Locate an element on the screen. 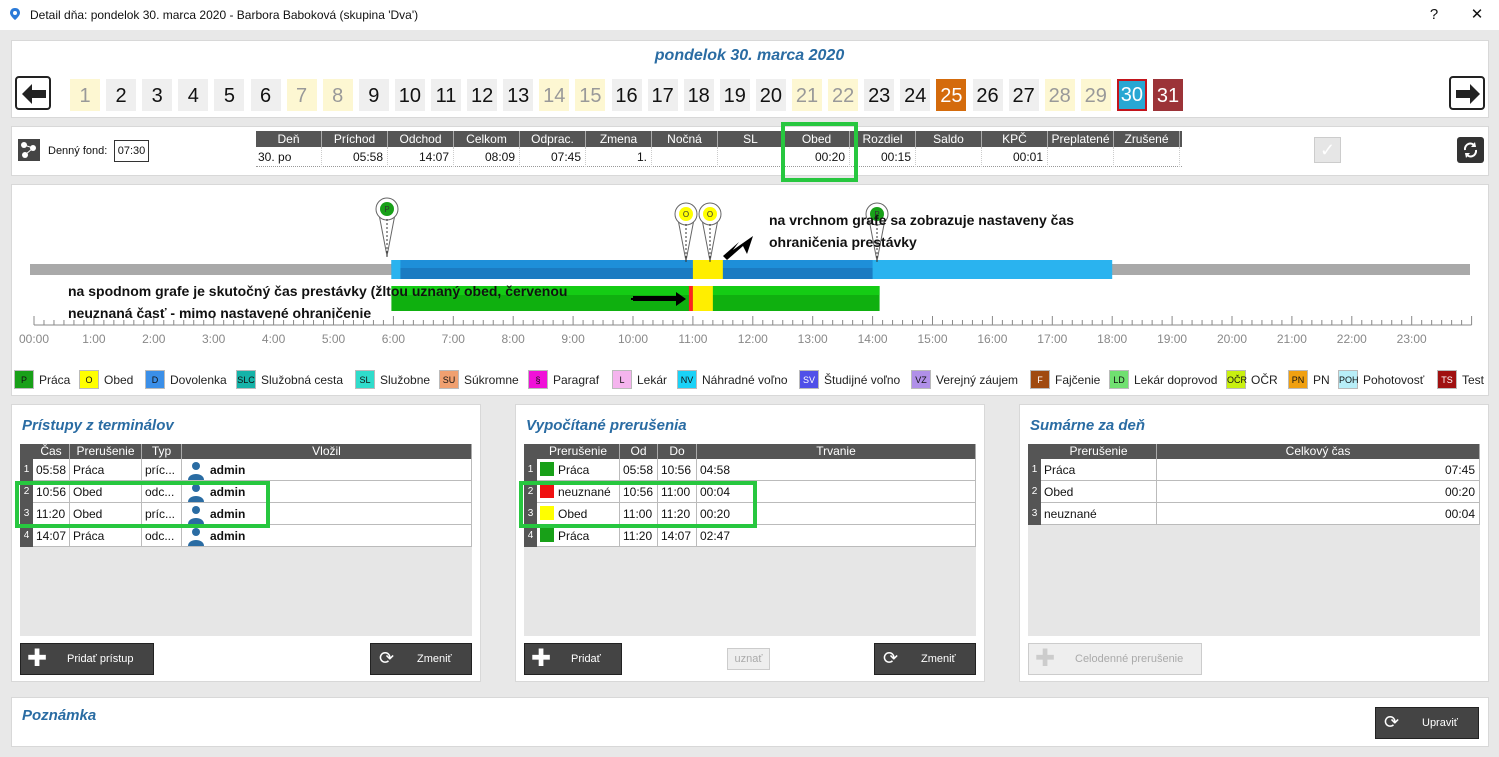  column-header: Trvanie is located at coordinates (836, 451).